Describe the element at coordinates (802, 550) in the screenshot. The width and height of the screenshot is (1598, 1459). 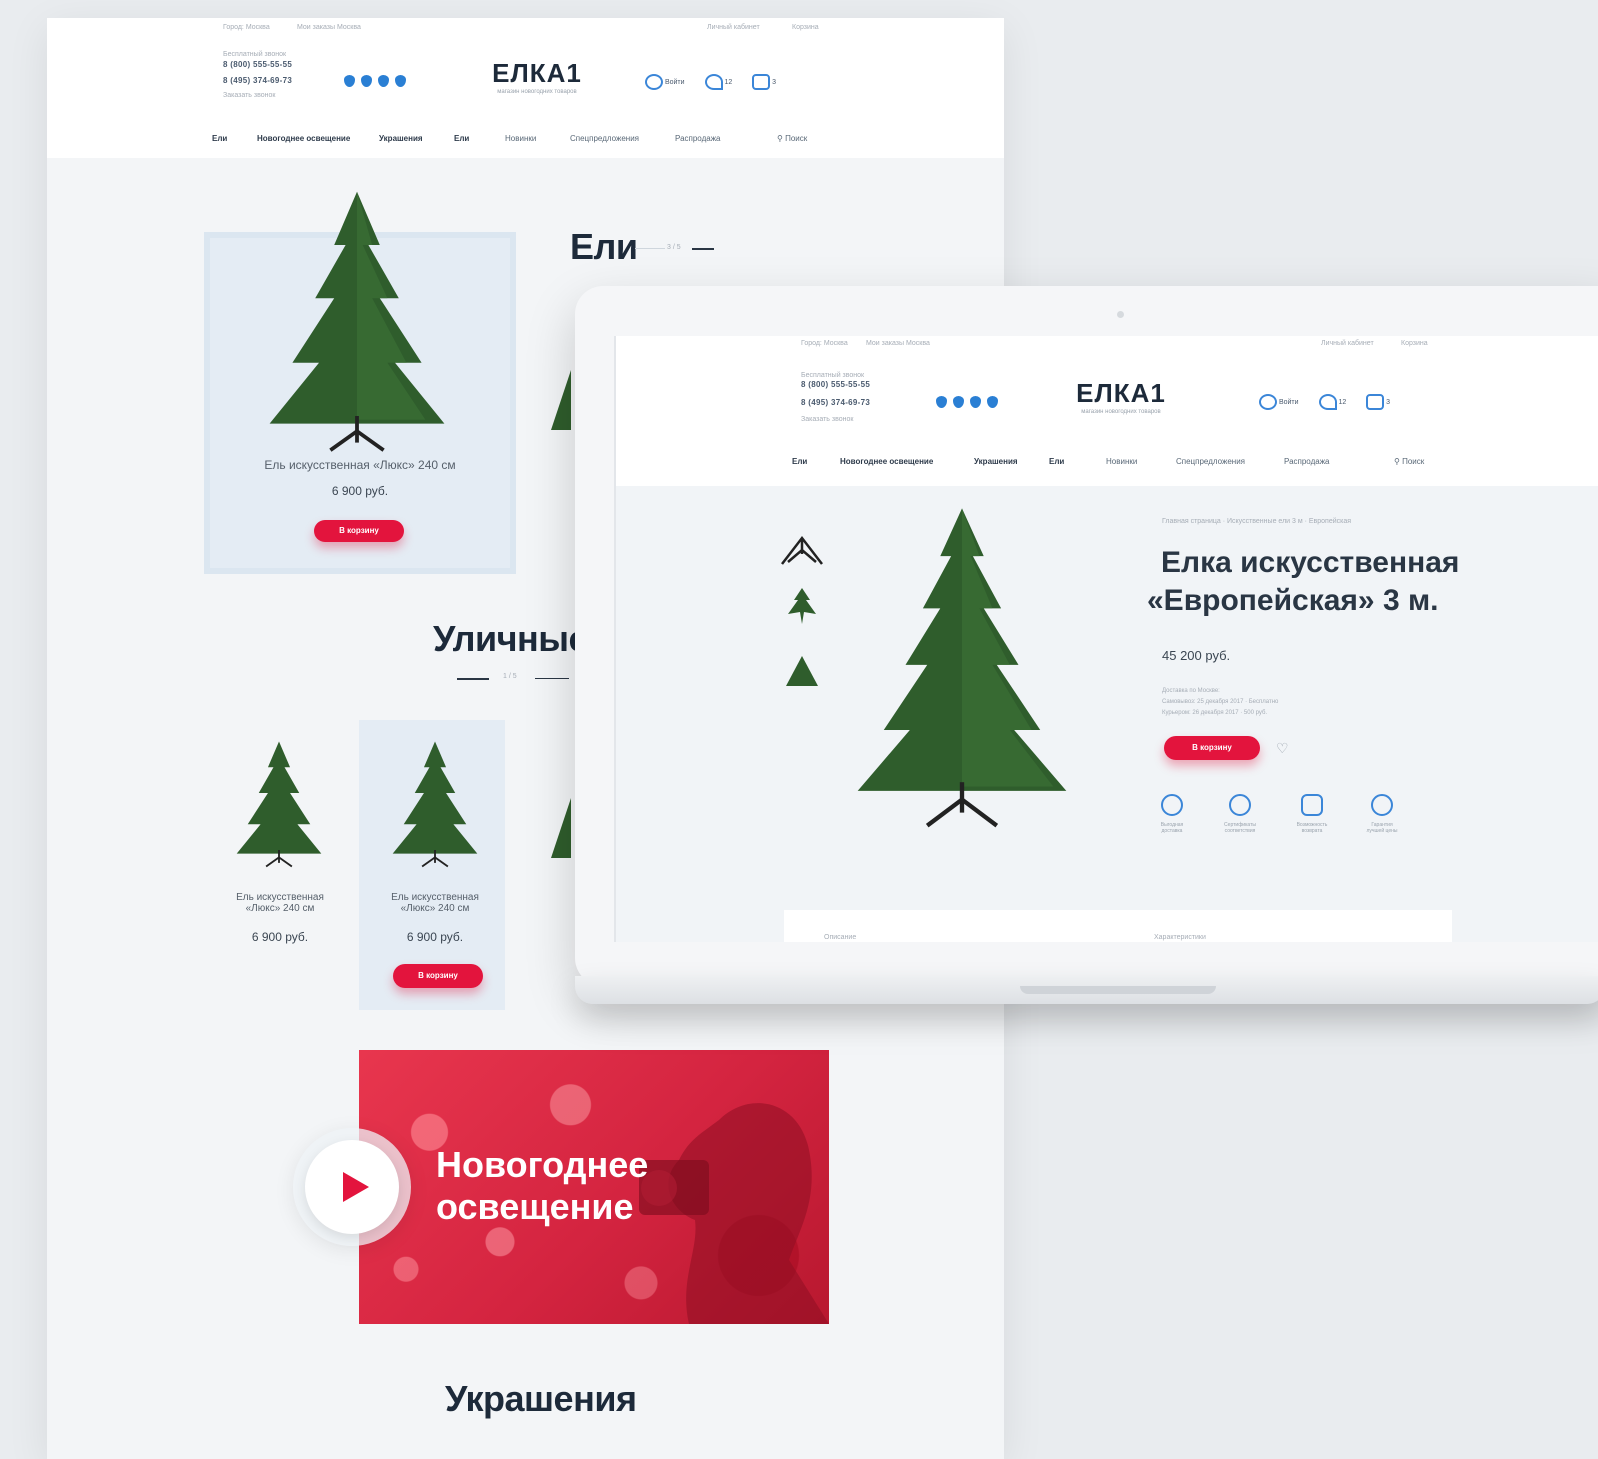
I see `thumbnail-stand` at that location.